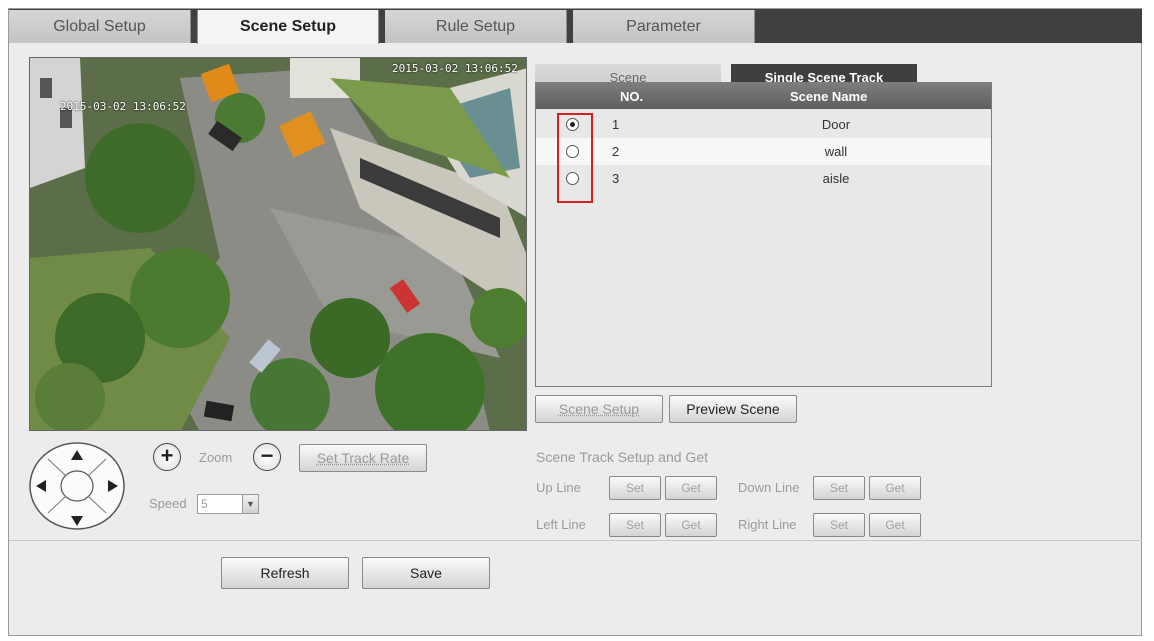 The height and width of the screenshot is (641, 1154). What do you see at coordinates (167, 457) in the screenshot?
I see `zoom-in-button: +` at bounding box center [167, 457].